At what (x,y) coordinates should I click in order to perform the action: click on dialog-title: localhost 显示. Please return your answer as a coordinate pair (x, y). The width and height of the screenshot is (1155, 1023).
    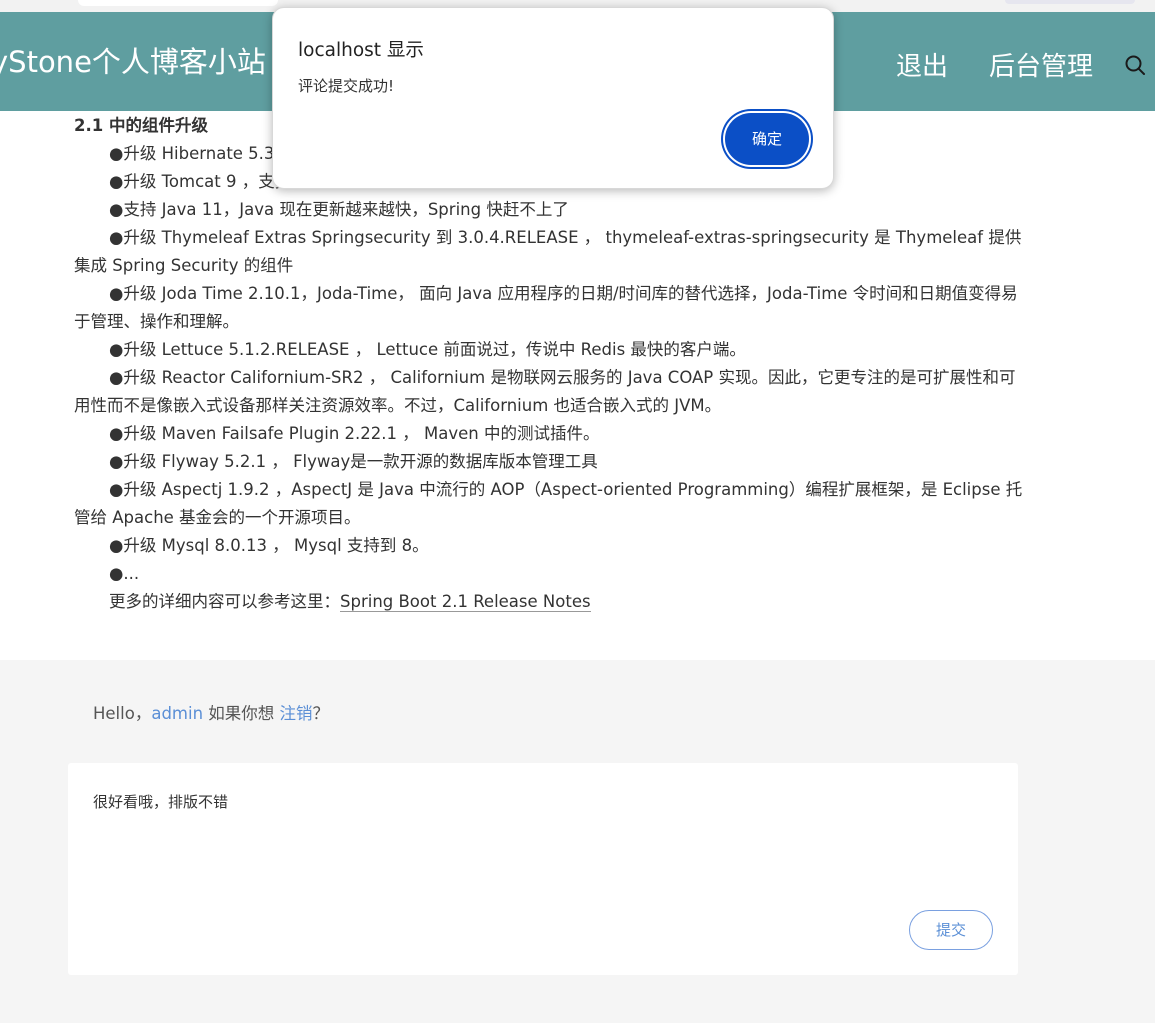
    Looking at the image, I should click on (361, 50).